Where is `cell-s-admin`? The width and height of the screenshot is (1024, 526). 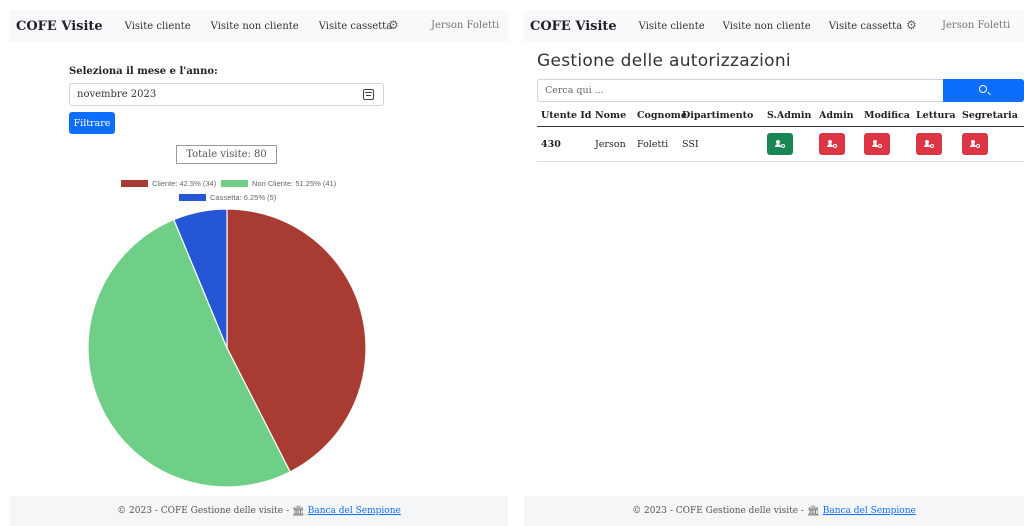 cell-s-admin is located at coordinates (793, 144).